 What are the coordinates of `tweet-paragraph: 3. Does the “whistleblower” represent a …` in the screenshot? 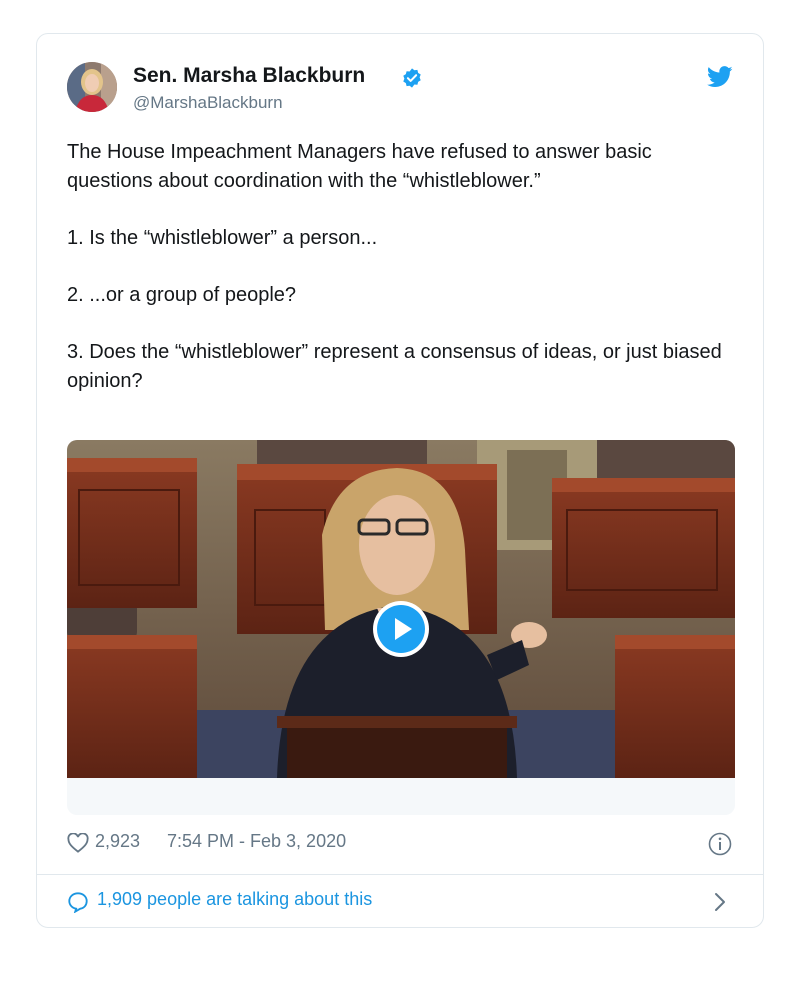 It's located at (394, 366).